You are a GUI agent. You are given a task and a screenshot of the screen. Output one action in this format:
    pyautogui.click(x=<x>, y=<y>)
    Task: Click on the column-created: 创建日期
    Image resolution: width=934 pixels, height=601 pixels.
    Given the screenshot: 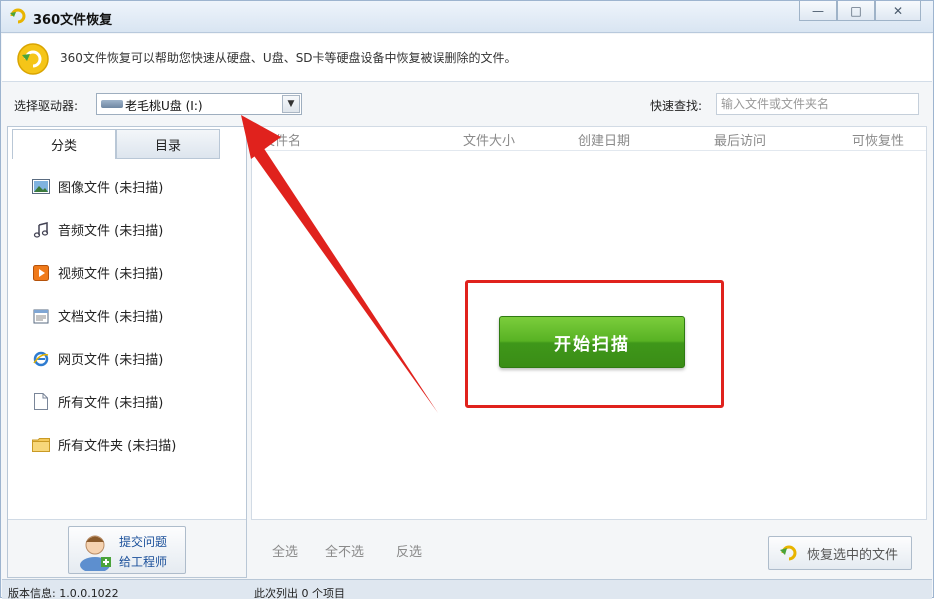 What is the action you would take?
    pyautogui.click(x=604, y=139)
    